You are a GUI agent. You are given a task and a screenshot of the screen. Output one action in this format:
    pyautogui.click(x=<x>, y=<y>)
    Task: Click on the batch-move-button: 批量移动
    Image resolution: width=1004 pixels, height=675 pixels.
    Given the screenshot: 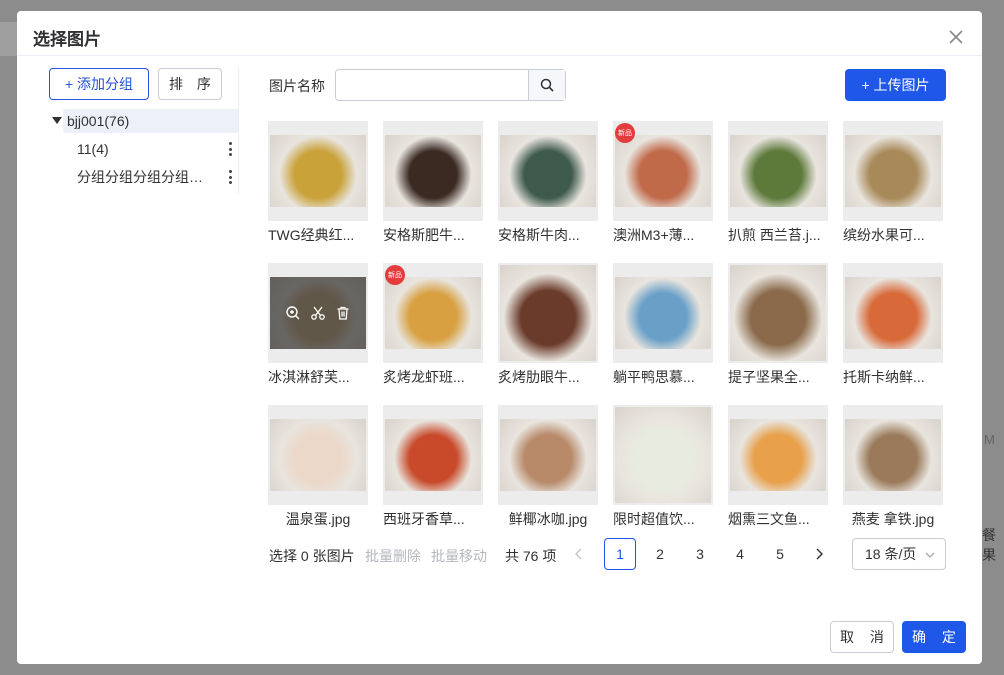 What is the action you would take?
    pyautogui.click(x=459, y=556)
    